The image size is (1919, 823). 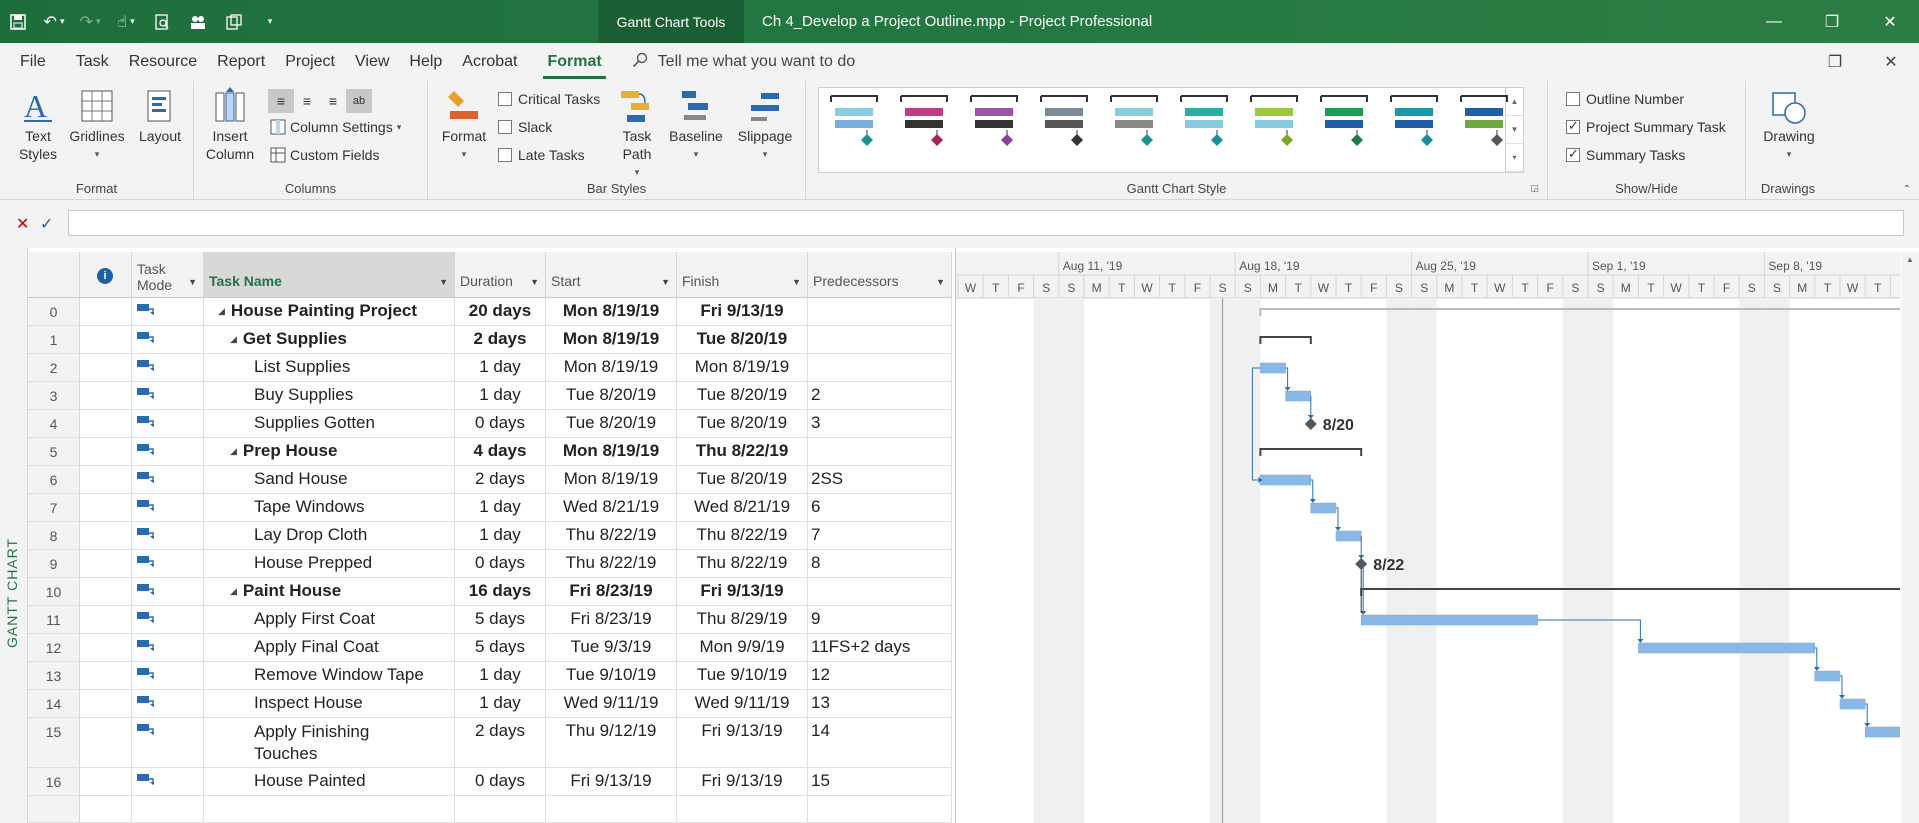 I want to click on task-name-cell: ◢ House Painting Project, so click(x=329, y=311).